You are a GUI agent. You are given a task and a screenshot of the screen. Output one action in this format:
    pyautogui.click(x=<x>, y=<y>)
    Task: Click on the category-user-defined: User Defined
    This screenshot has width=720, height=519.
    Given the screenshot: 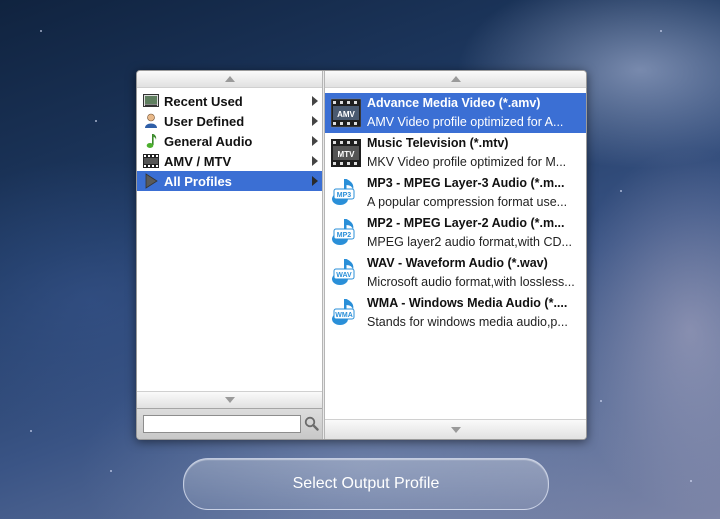 What is the action you would take?
    pyautogui.click(x=229, y=121)
    